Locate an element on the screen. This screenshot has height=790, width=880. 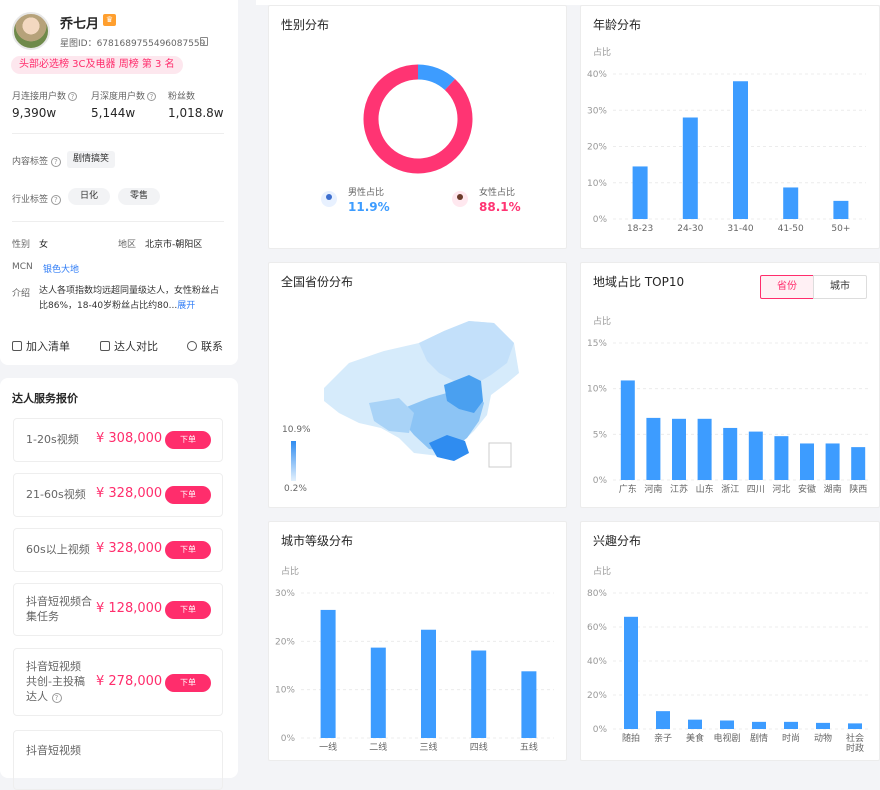
region-chart: 占比 0% 5% 10% 15% 广东 河南 江苏 山东 浙江 四川 河北 安徽 湖南 陕西 is located at coordinates (729, 405).